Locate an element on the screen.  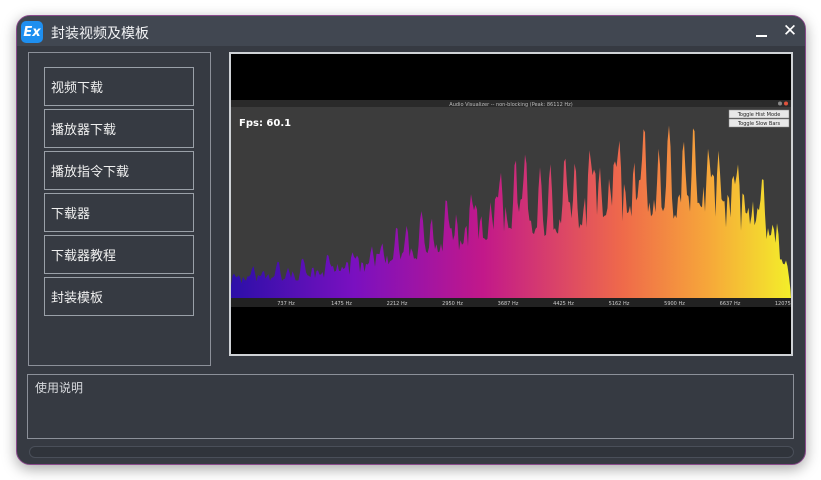
frequency-label: 1475 Hz is located at coordinates (341, 304).